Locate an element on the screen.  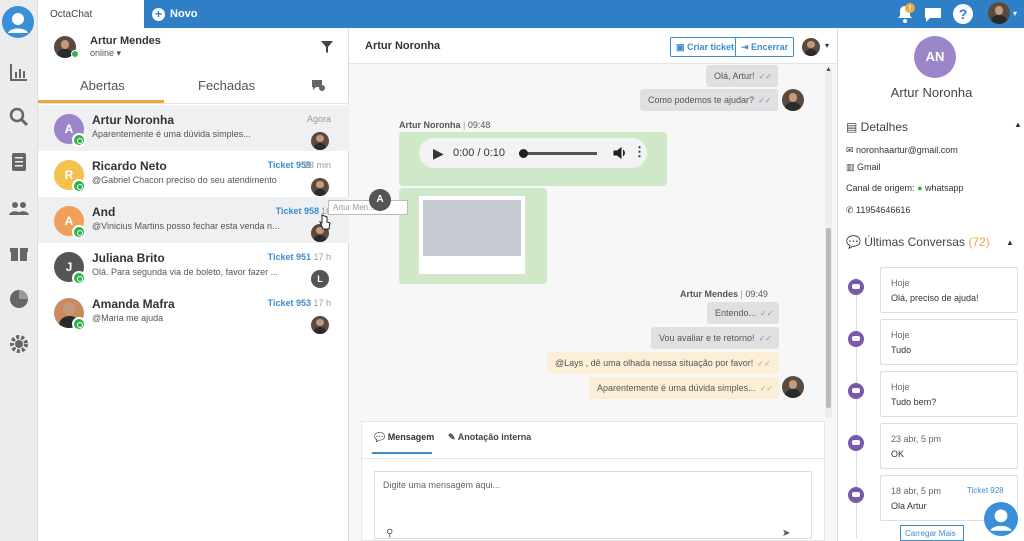
ticket-number: Ticket 951 is located at coordinates (289, 257).